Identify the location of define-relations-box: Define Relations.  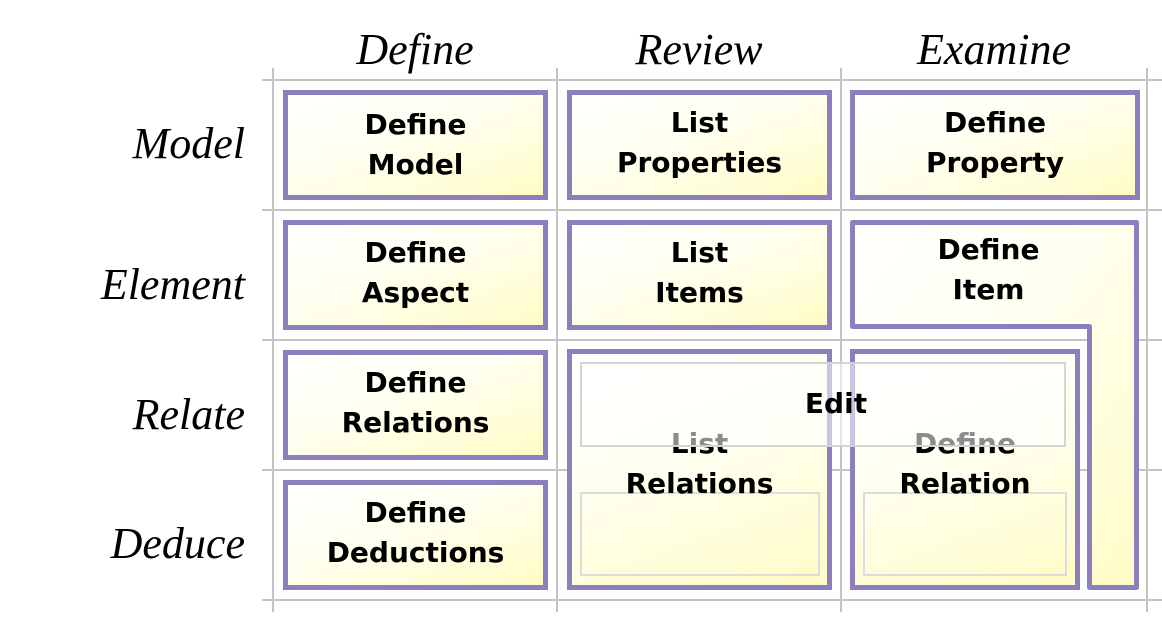
(415, 405).